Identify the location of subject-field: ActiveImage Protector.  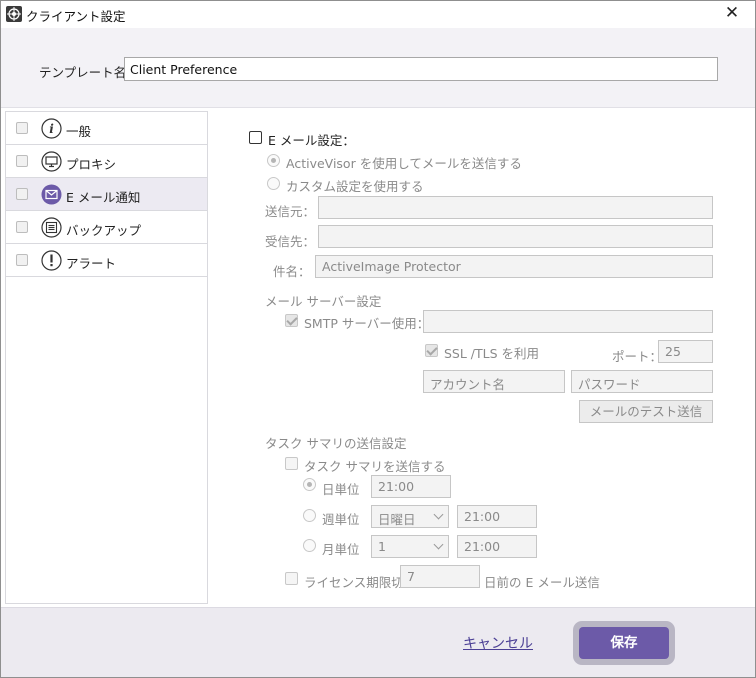
(514, 266).